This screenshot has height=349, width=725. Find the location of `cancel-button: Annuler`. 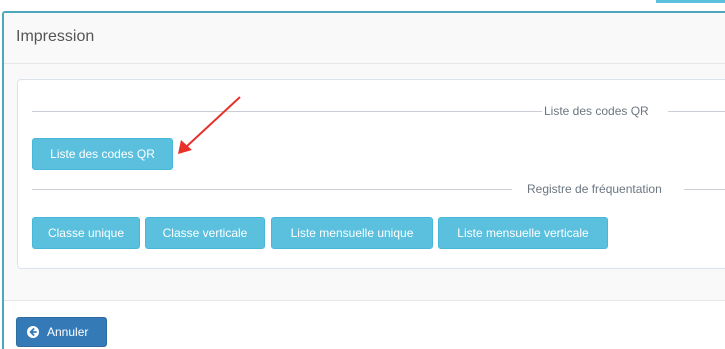

cancel-button: Annuler is located at coordinates (61, 332).